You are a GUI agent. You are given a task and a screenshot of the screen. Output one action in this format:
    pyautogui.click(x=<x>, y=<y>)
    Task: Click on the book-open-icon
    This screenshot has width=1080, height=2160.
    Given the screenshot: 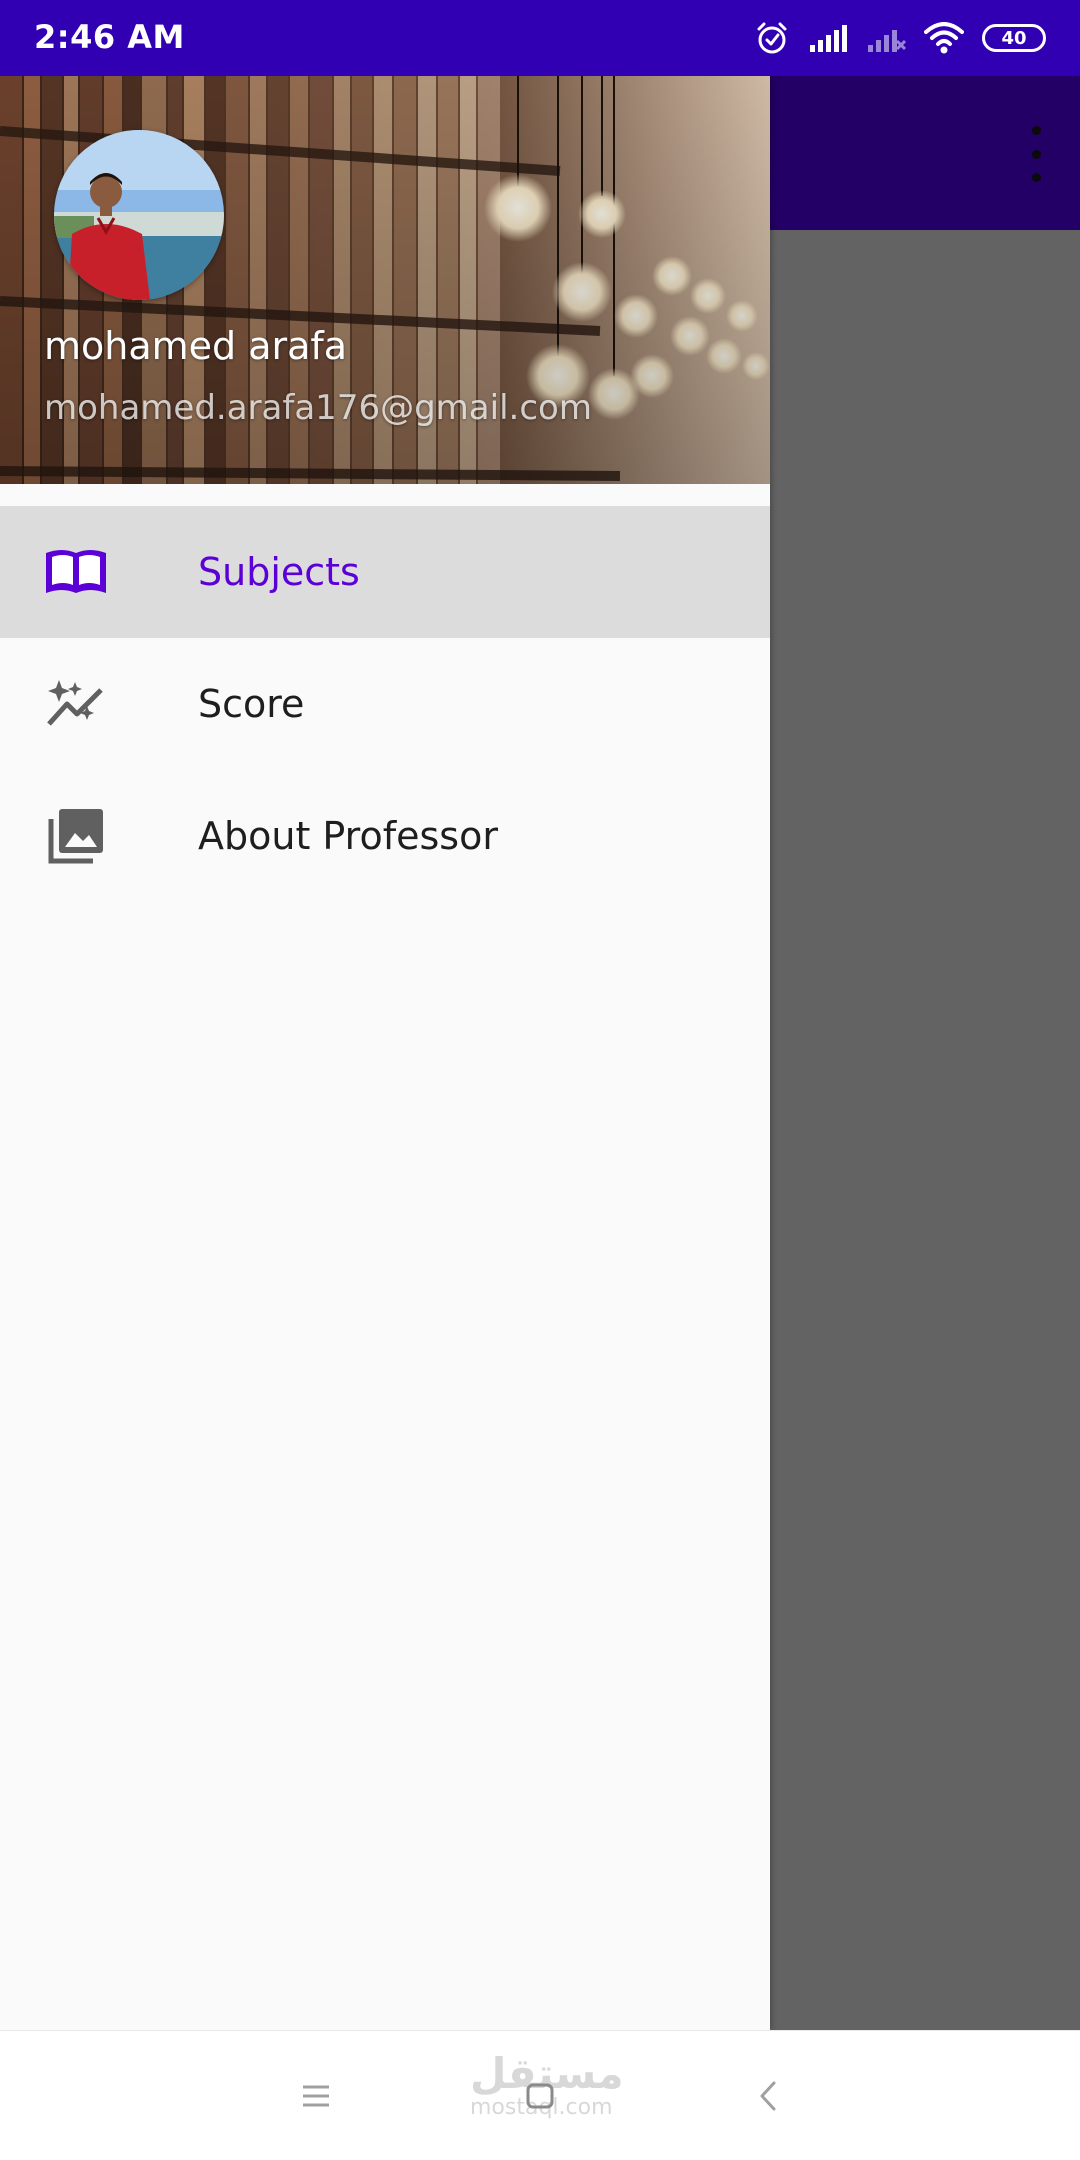 What is the action you would take?
    pyautogui.click(x=76, y=572)
    